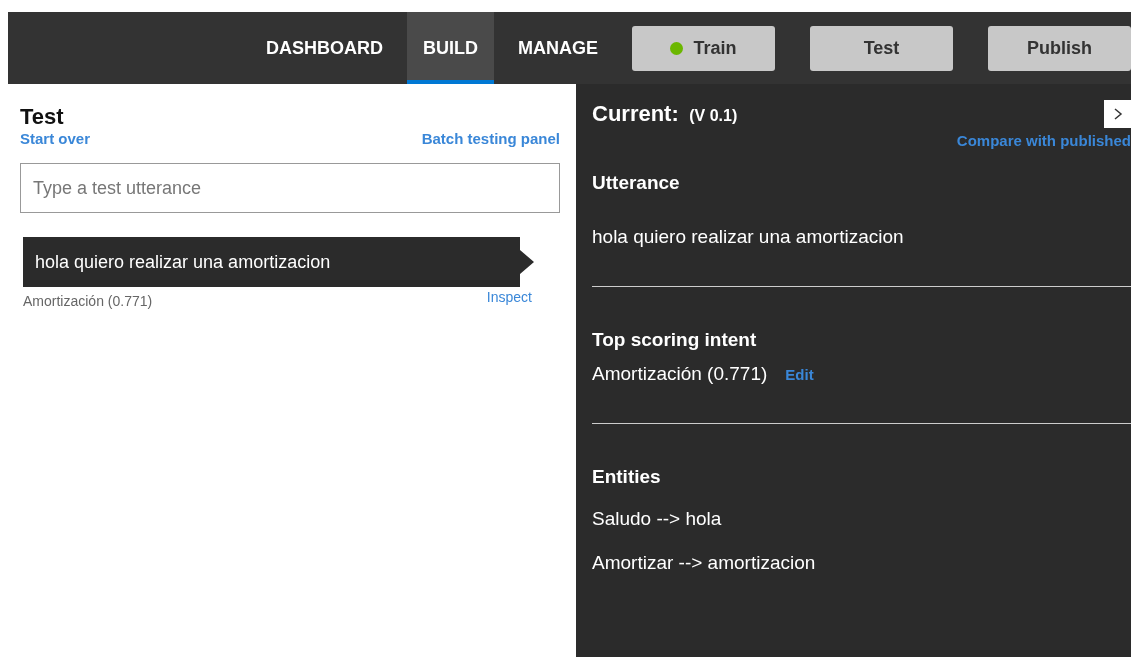  I want to click on start-over-link: Start over, so click(55, 138).